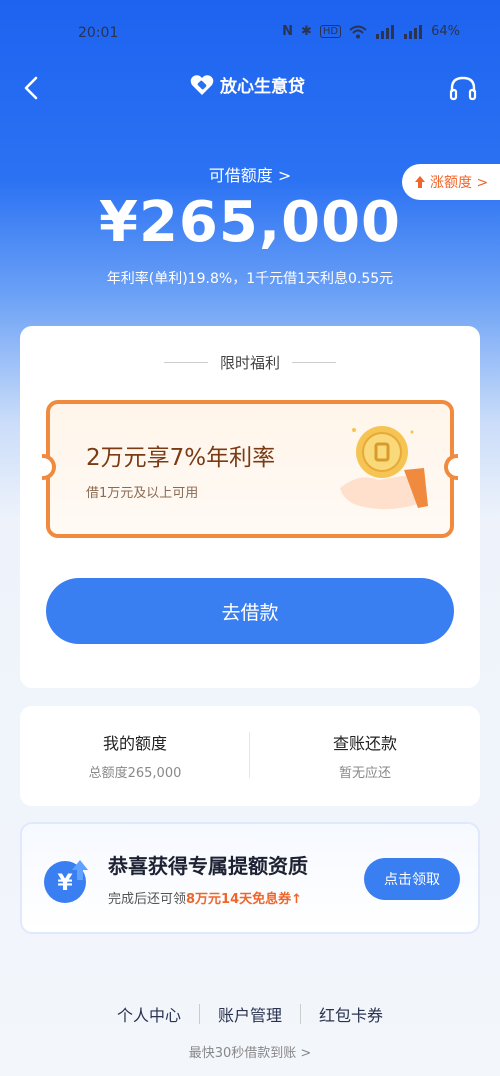 Image resolution: width=500 pixels, height=1076 pixels. I want to click on my-limit-entry: 我的额度 总额度265,000, so click(135, 755).